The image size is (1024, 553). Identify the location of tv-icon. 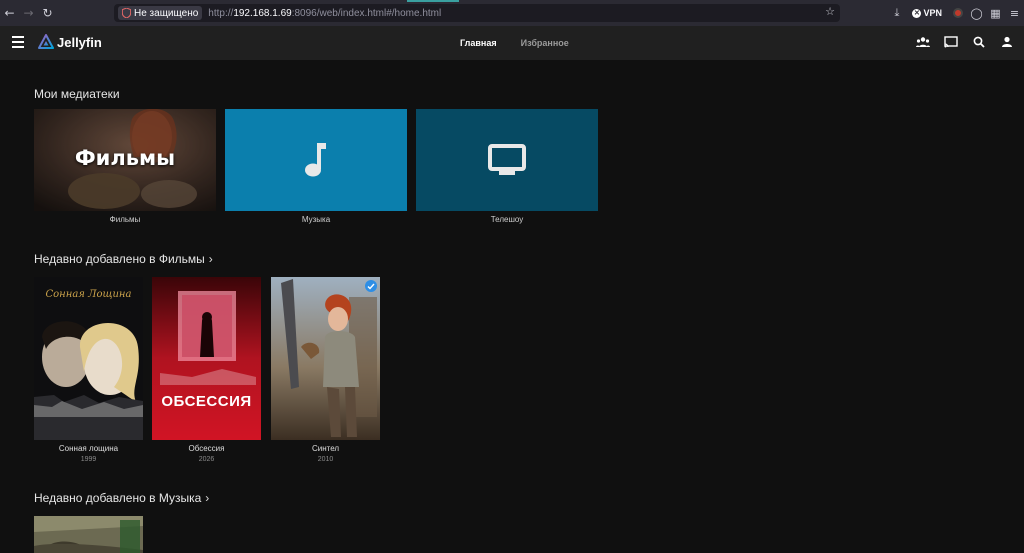
(507, 159).